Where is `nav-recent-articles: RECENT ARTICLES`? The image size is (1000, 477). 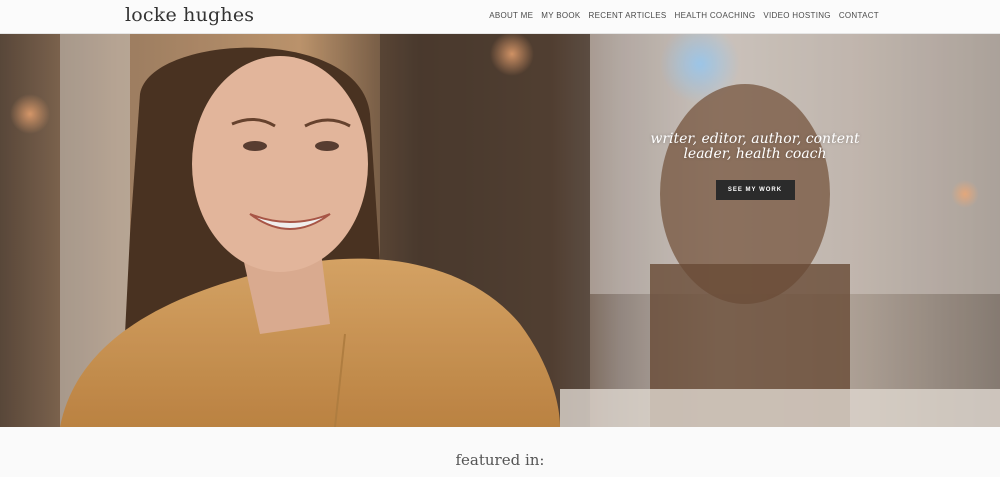
nav-recent-articles: RECENT ARTICLES is located at coordinates (628, 15).